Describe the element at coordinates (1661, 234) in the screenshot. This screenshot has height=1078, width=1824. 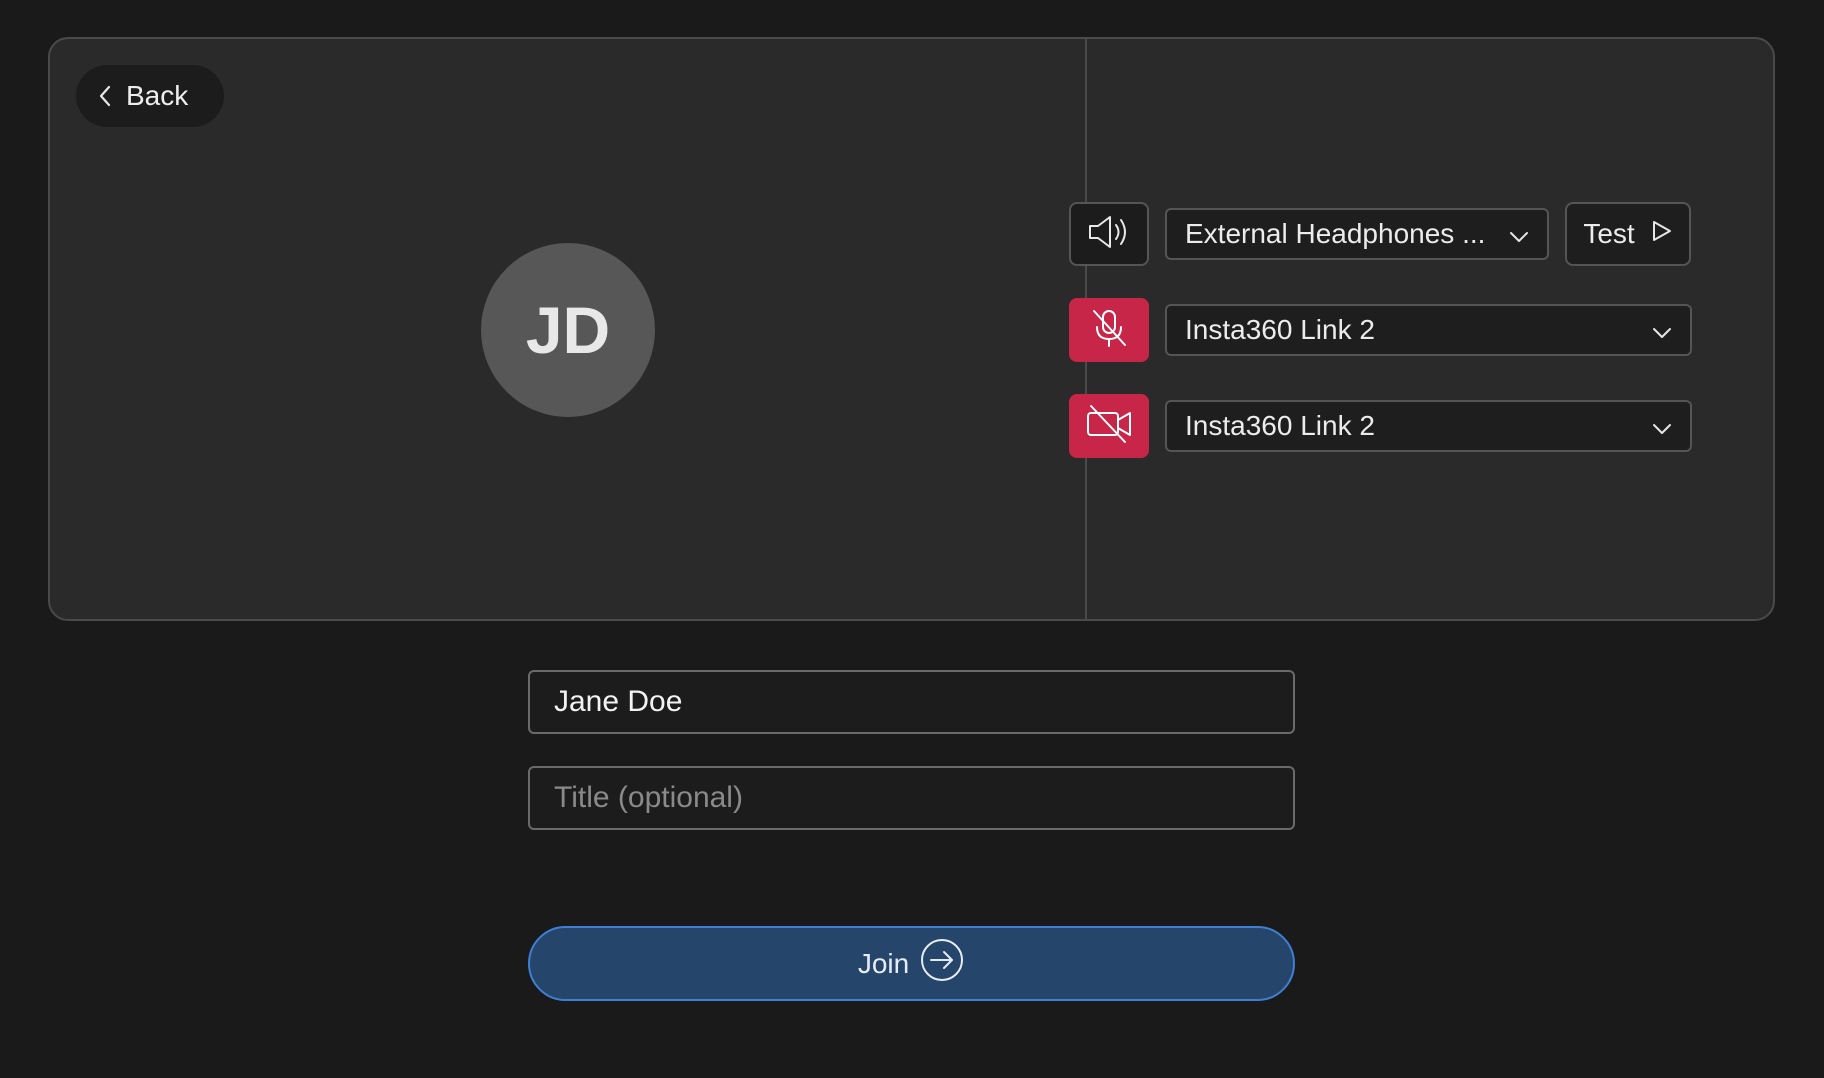
I see `play-icon` at that location.